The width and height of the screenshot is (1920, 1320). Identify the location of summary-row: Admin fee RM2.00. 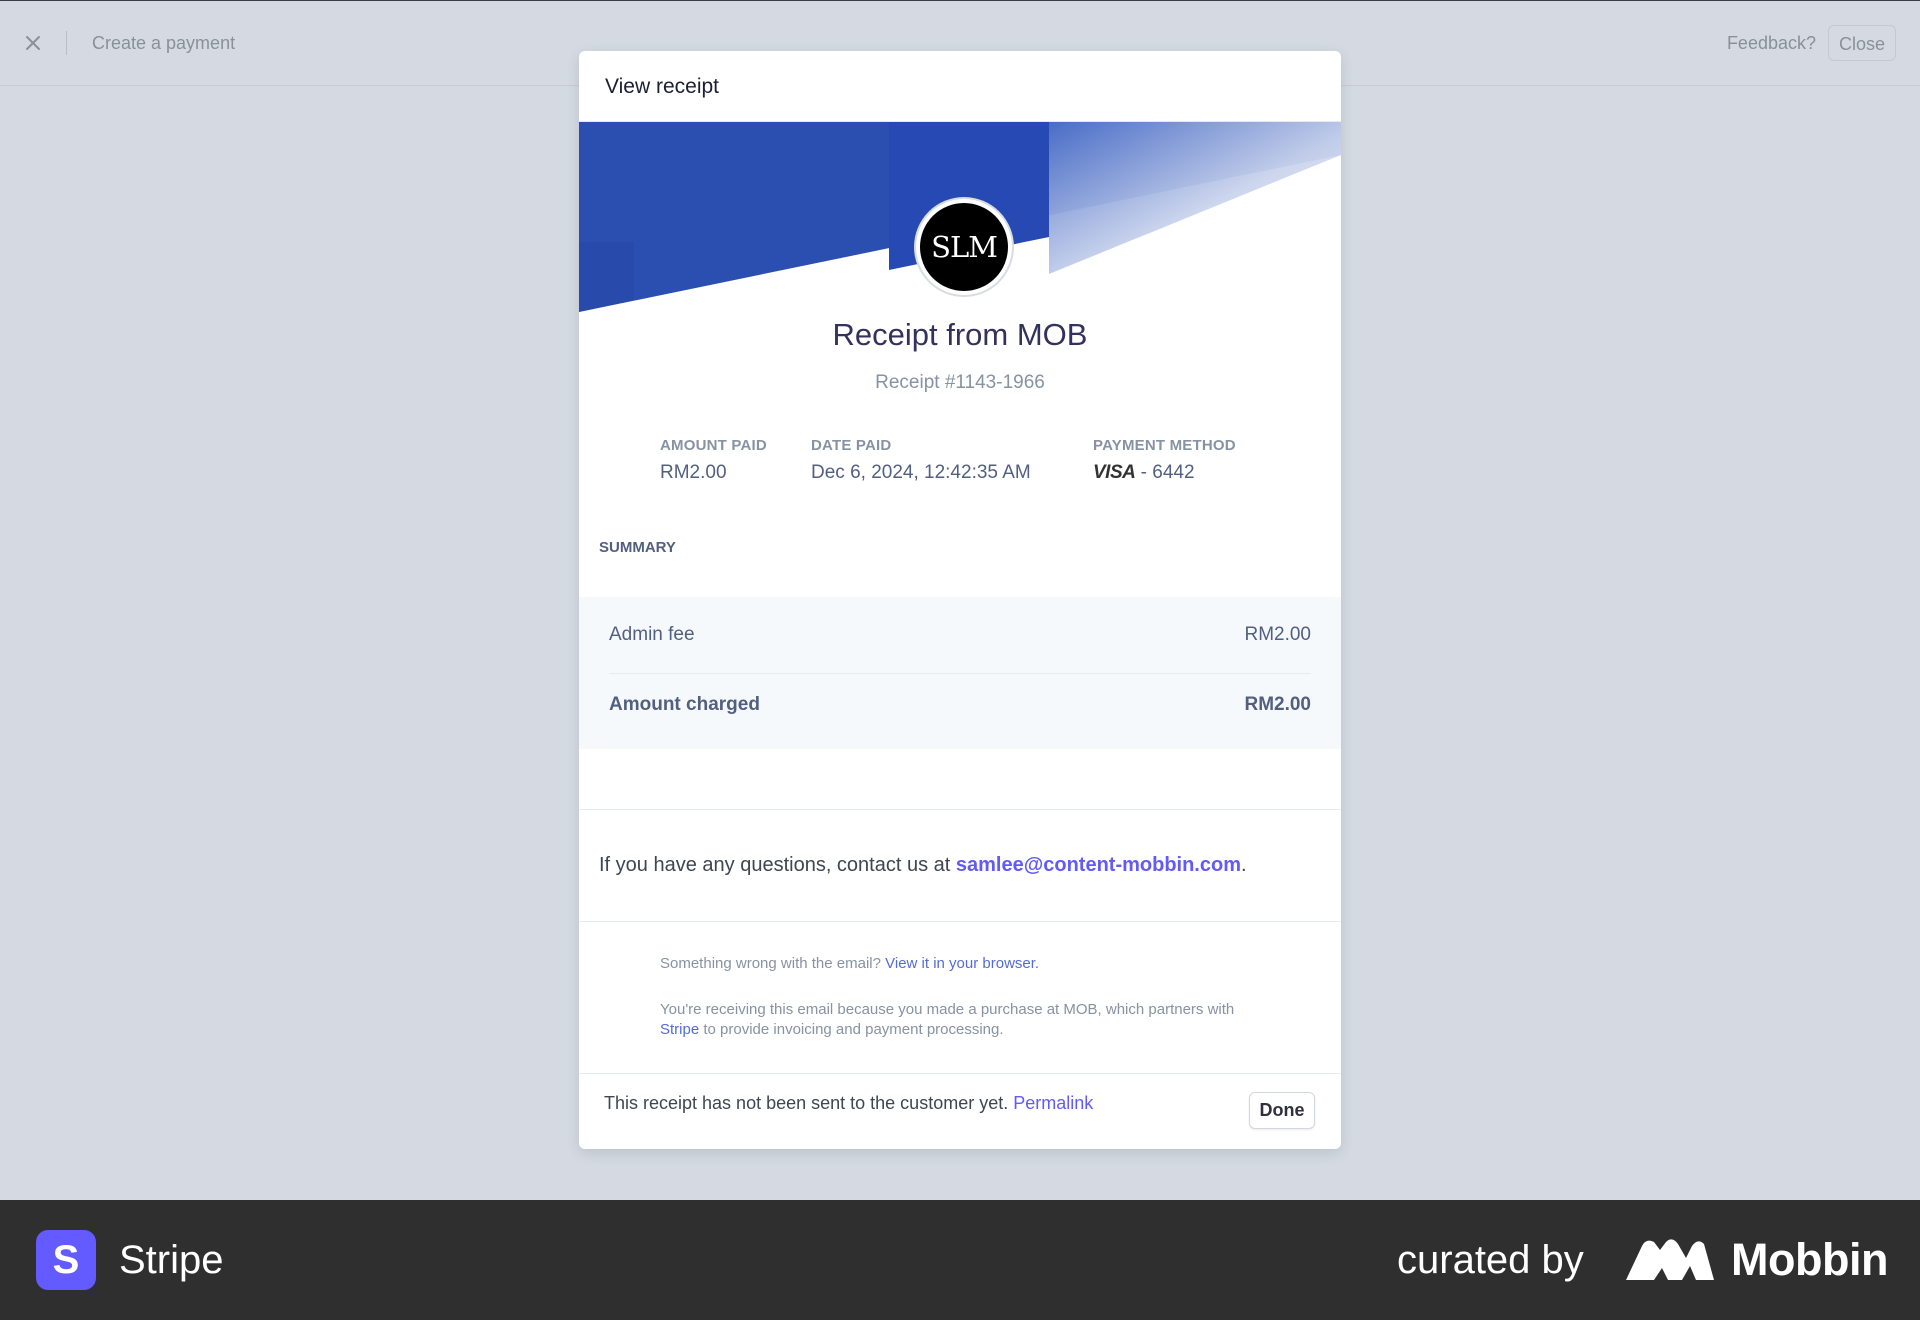
(960, 635).